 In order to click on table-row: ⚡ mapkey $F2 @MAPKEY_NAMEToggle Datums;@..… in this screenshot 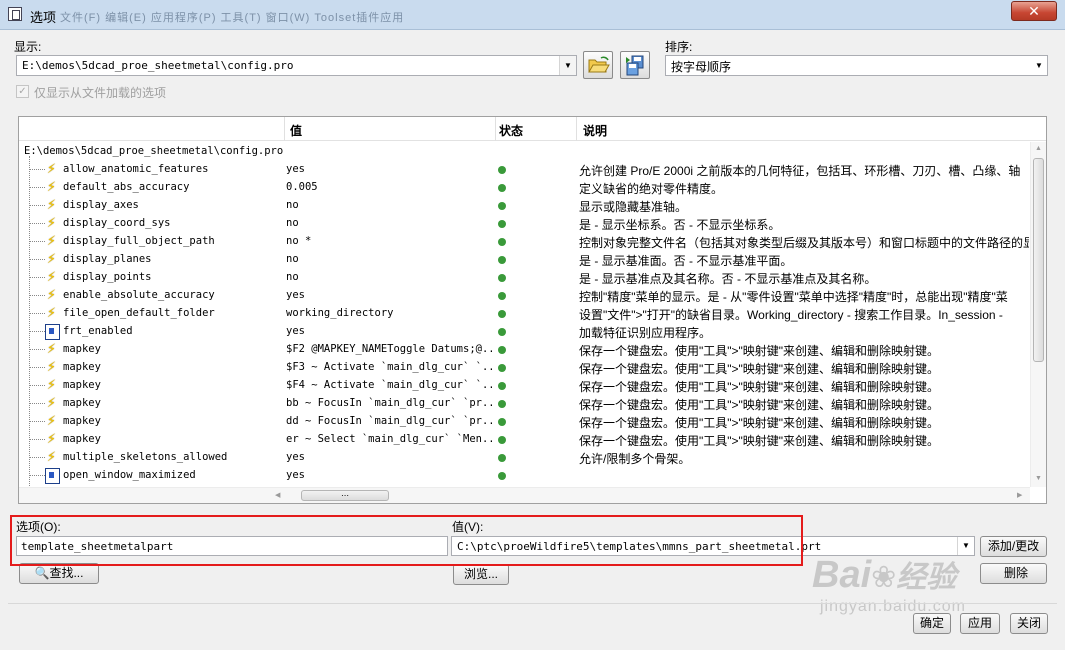, I will do `click(524, 349)`.